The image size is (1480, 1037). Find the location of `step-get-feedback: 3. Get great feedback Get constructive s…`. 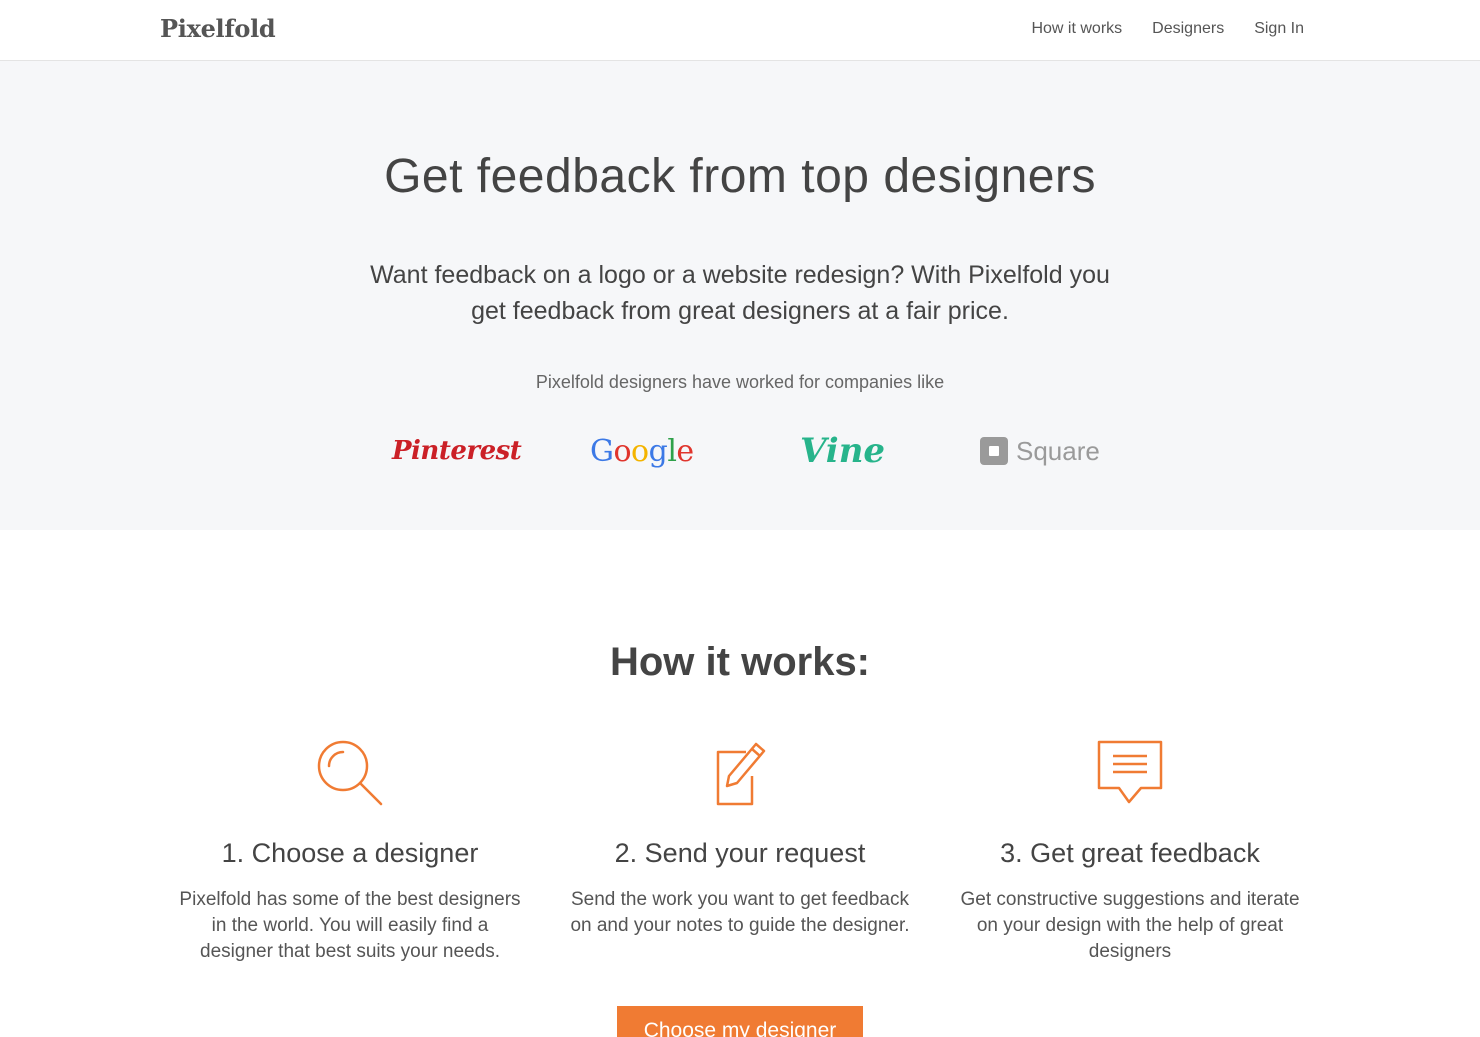

step-get-feedback: 3. Get great feedback Get constructive s… is located at coordinates (1130, 852).